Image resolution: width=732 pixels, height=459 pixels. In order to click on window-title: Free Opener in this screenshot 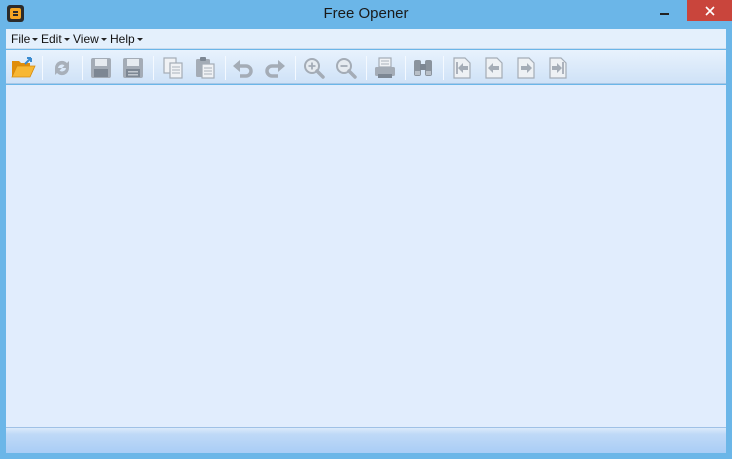, I will do `click(366, 13)`.